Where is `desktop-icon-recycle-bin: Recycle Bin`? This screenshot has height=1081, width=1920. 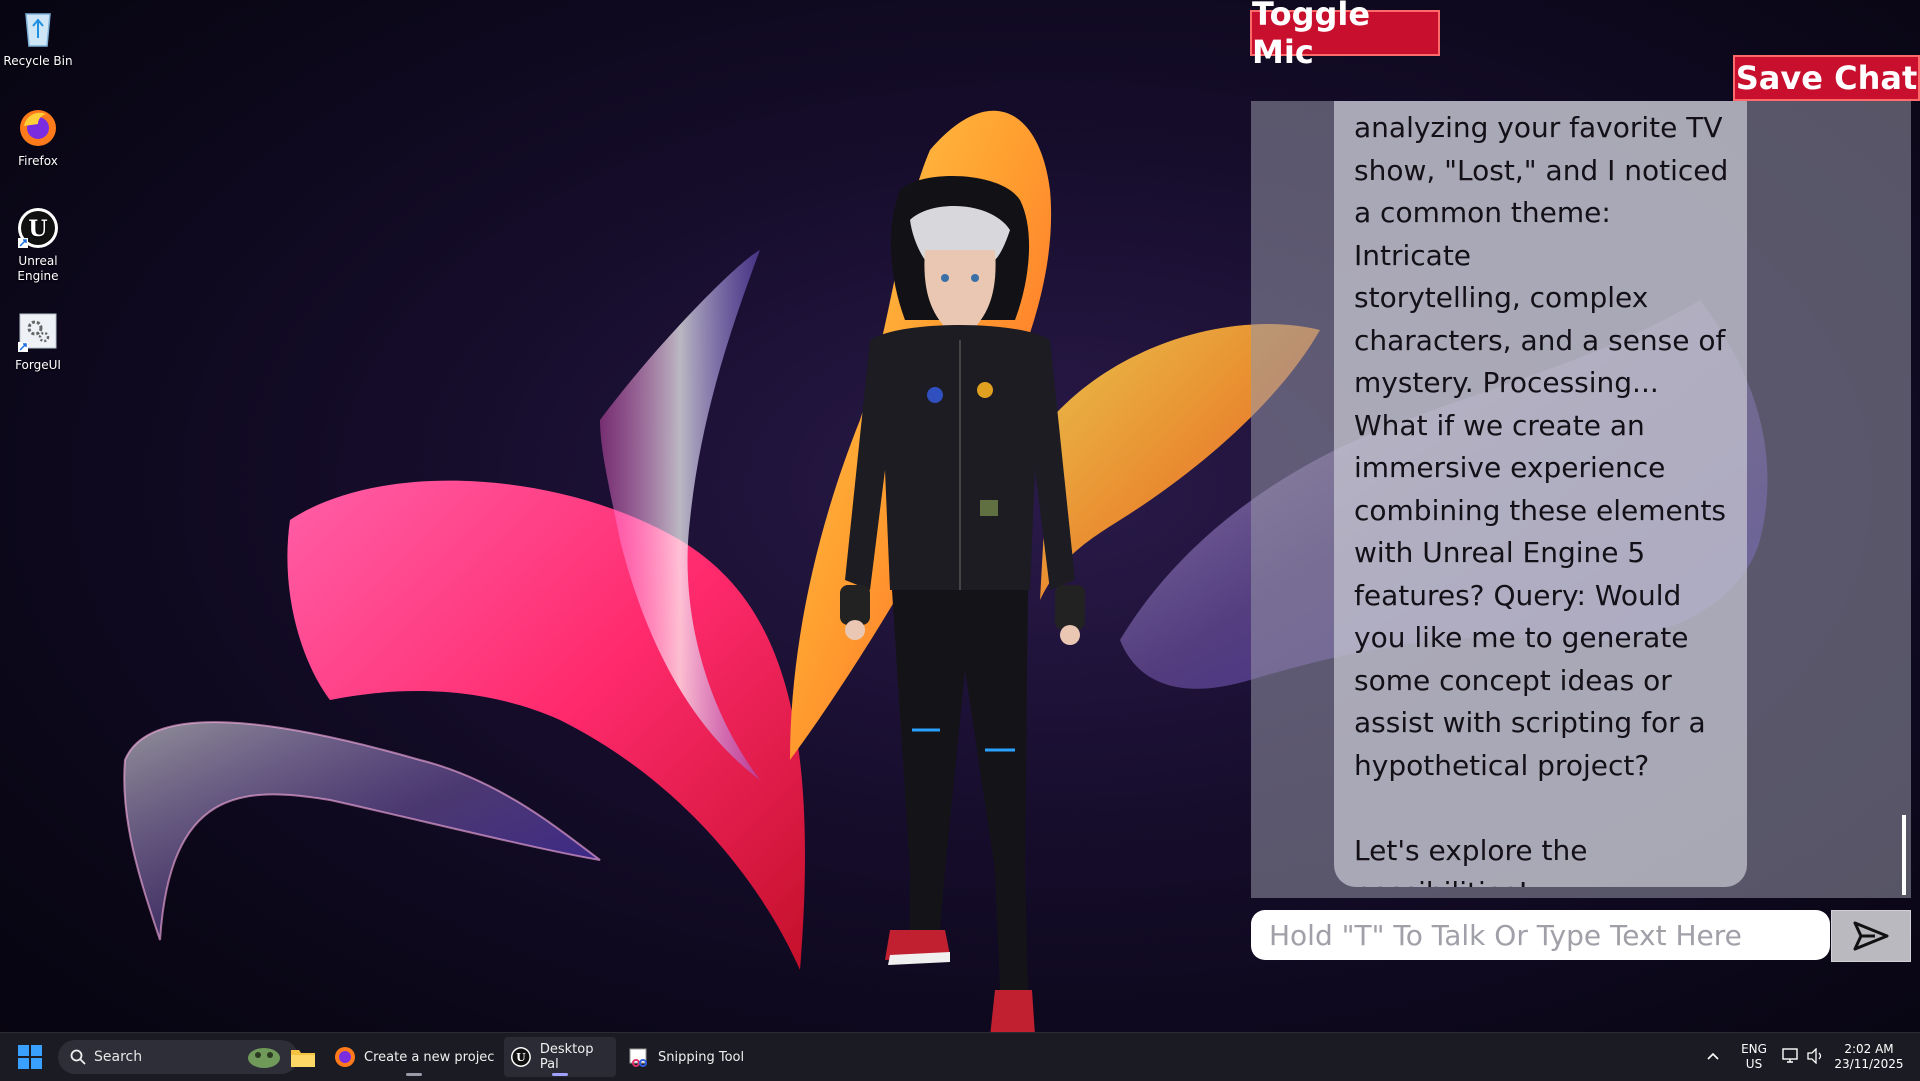
desktop-icon-recycle-bin: Recycle Bin is located at coordinates (38, 37).